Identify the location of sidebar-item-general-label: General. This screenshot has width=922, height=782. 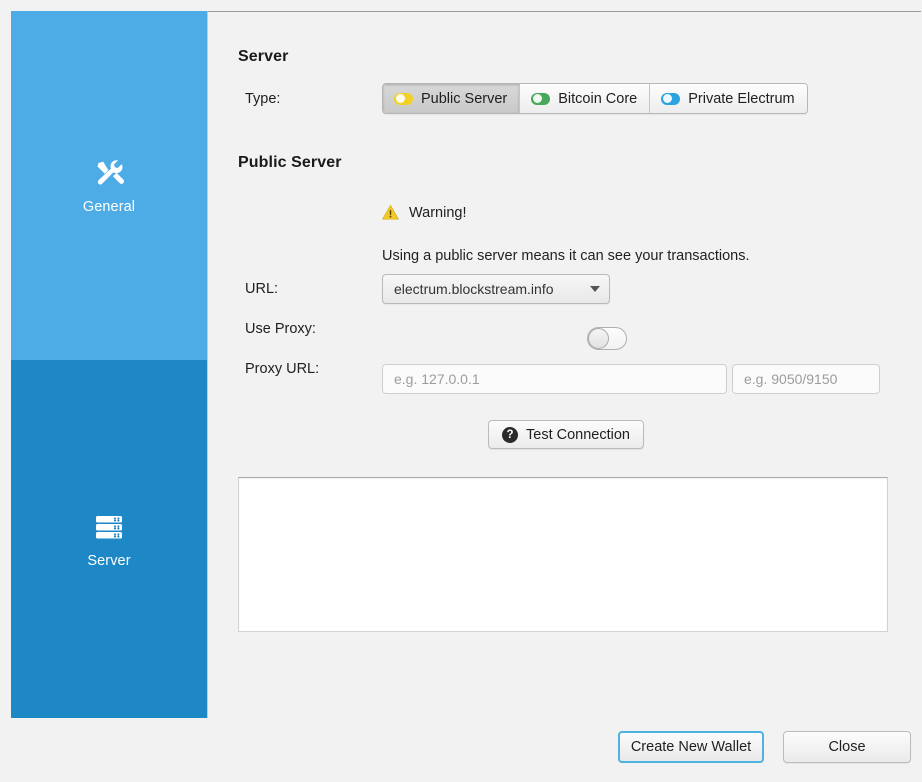
(109, 207).